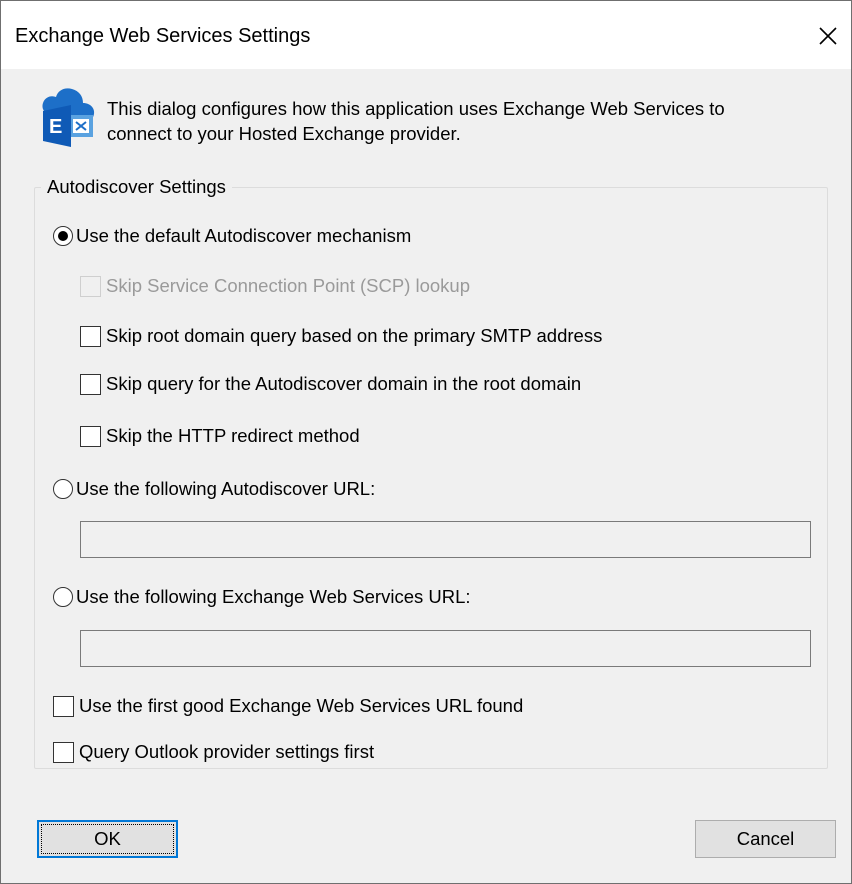 This screenshot has width=852, height=884. I want to click on close-icon, so click(828, 36).